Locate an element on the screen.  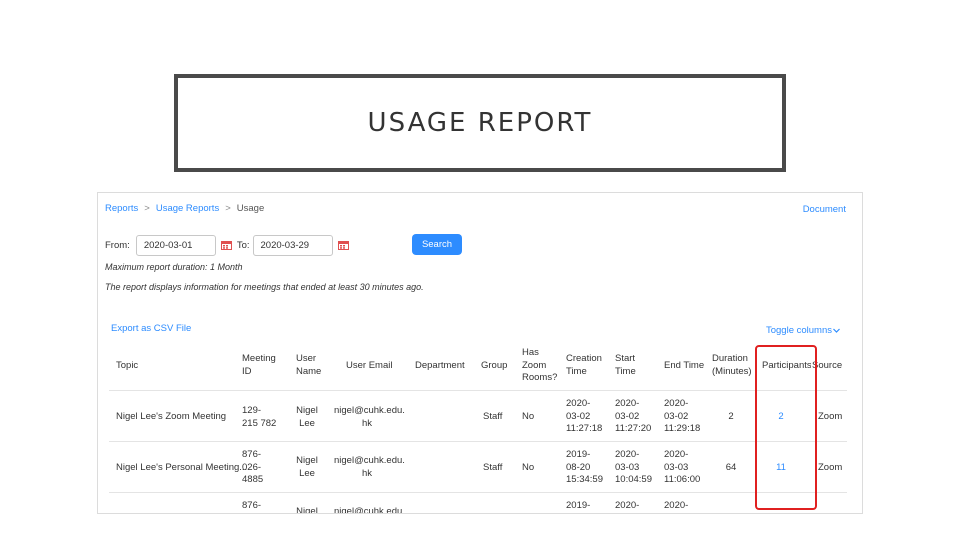
header-user-name: User Name is located at coordinates (308, 365).